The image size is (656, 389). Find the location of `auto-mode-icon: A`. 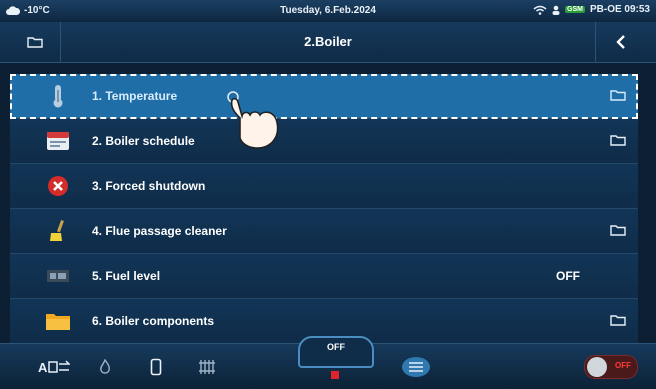

auto-mode-icon: A is located at coordinates (54, 367).